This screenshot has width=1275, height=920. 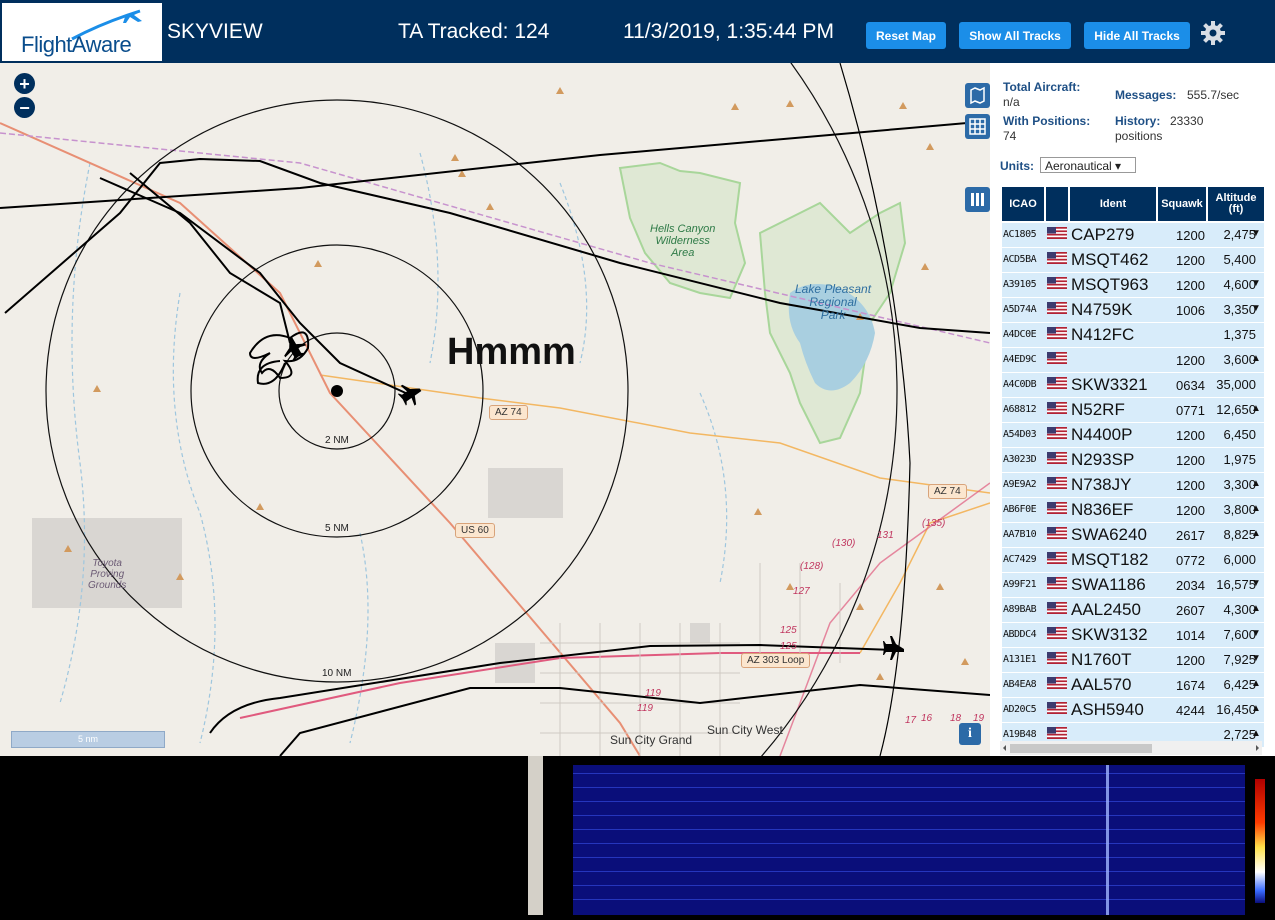 I want to click on table-row: A4ED9C 1200 3,600 ▲, so click(x=1133, y=360).